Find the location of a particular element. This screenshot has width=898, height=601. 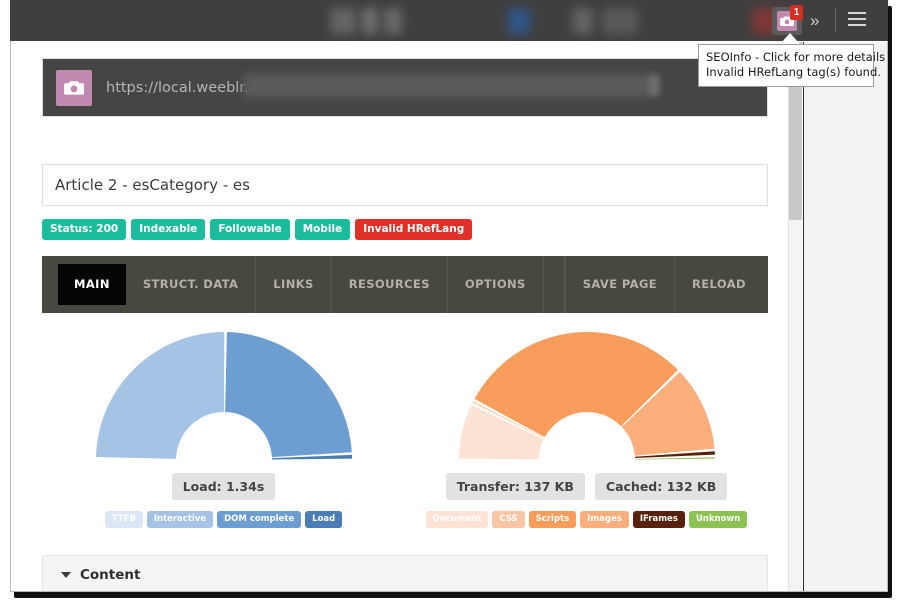

content-accordion-label: Content is located at coordinates (110, 575).